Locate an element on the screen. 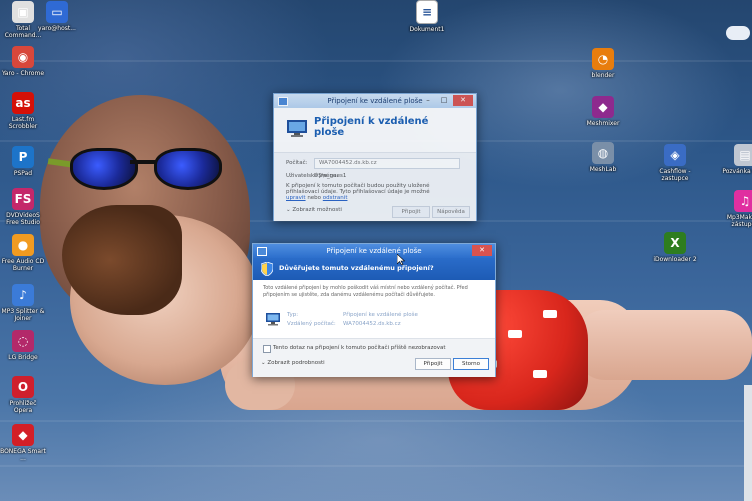 This screenshot has height=501, width=752. desktop-icon-label: Yaro - Chrome is located at coordinates (23, 73).